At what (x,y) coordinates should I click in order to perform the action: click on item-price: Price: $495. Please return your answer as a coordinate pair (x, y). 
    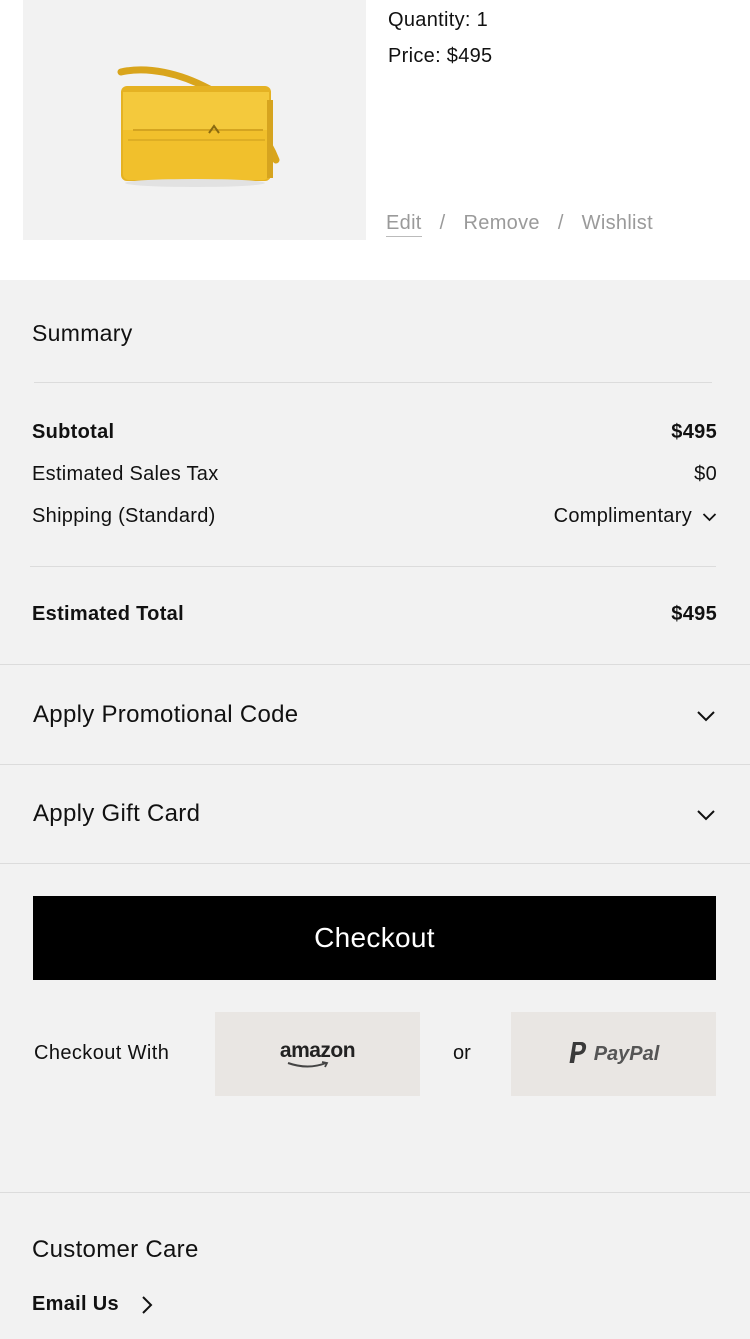
    Looking at the image, I should click on (440, 56).